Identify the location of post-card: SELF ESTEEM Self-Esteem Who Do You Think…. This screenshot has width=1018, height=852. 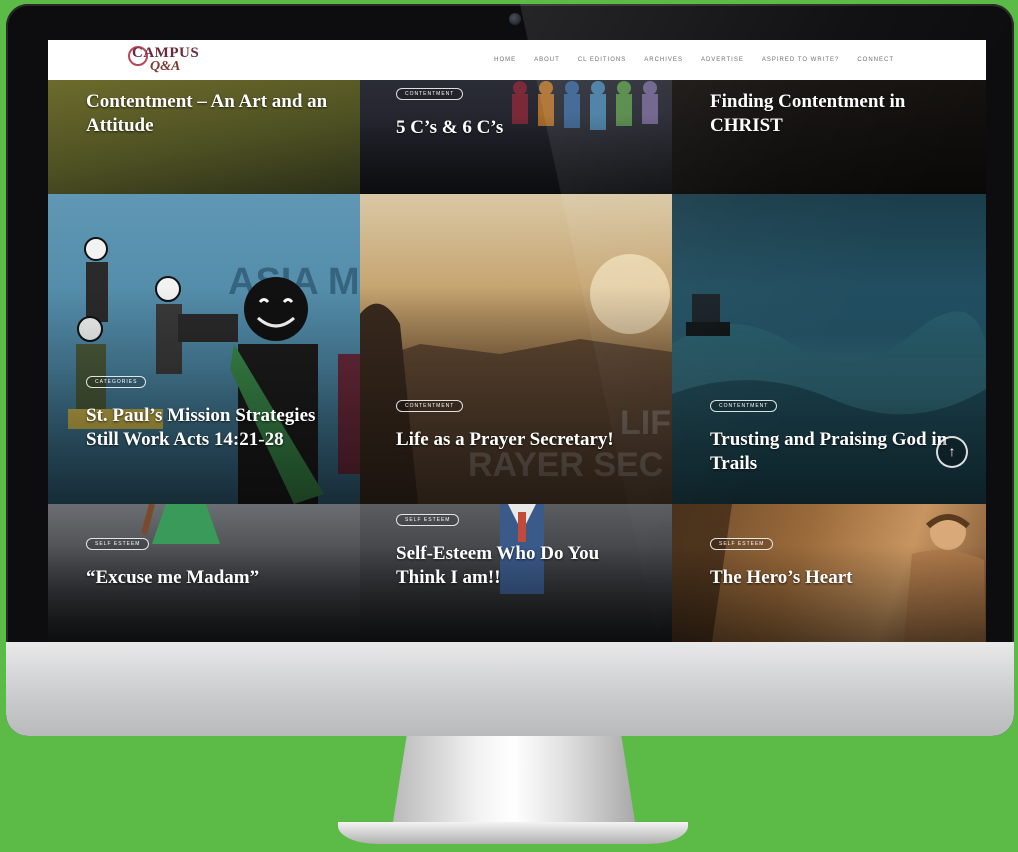
(516, 573).